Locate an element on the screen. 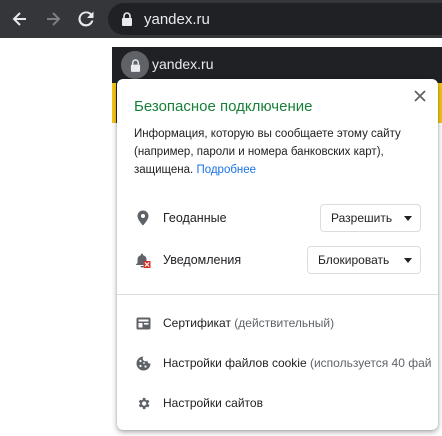  arrow-right-icon is located at coordinates (54, 19).